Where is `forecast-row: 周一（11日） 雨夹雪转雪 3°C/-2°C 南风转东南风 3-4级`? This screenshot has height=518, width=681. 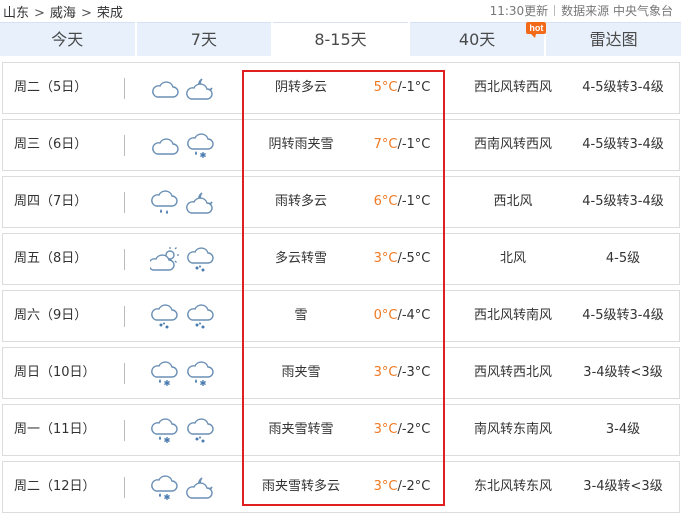
forecast-row: 周一（11日） 雨夹雪转雪 3°C/-2°C 南风转东南风 3-4级 is located at coordinates (341, 430).